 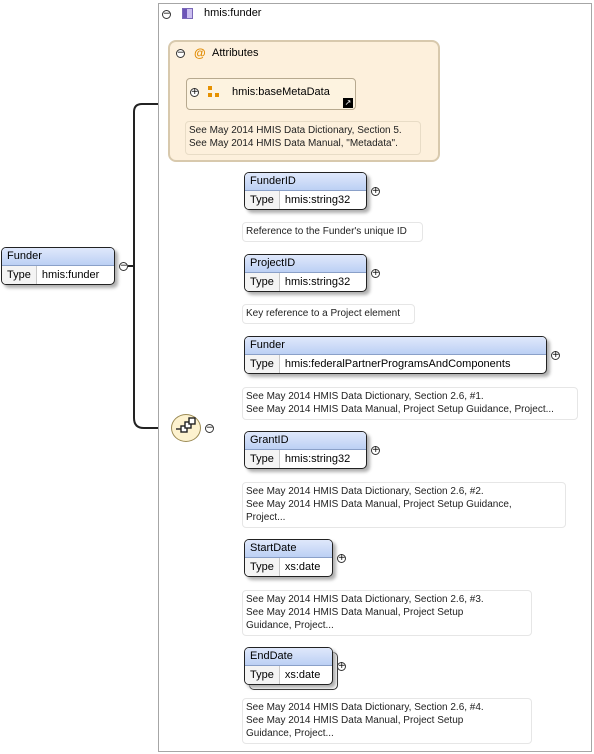 What do you see at coordinates (215, 93) in the screenshot?
I see `attribute-group-icon` at bounding box center [215, 93].